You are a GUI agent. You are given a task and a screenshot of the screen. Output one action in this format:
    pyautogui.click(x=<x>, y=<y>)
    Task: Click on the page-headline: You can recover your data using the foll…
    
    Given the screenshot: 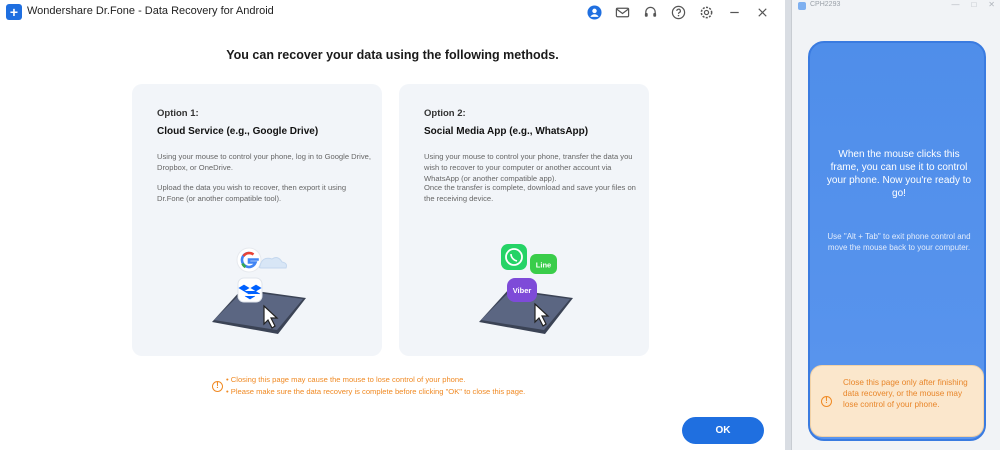 What is the action you would take?
    pyautogui.click(x=392, y=55)
    